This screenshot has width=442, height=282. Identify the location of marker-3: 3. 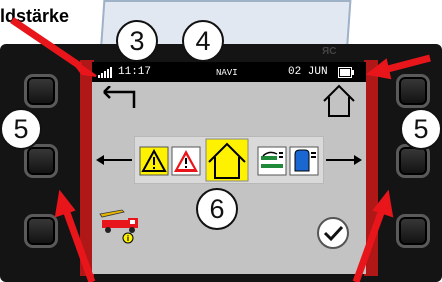
(137, 41).